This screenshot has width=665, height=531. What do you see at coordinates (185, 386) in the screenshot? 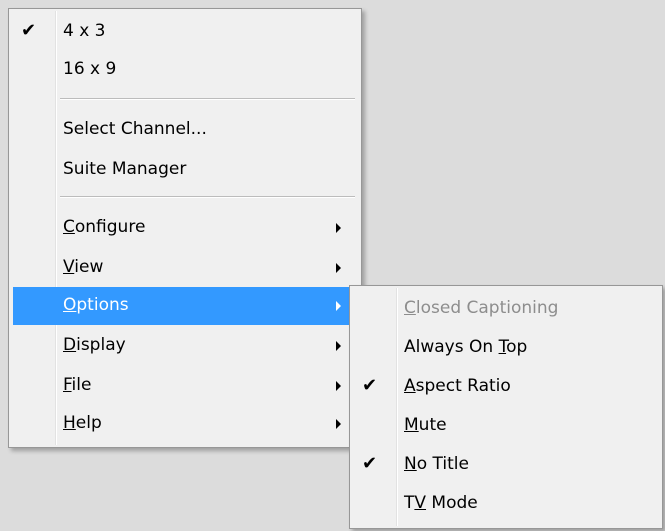
I see `menu-item-file: File` at bounding box center [185, 386].